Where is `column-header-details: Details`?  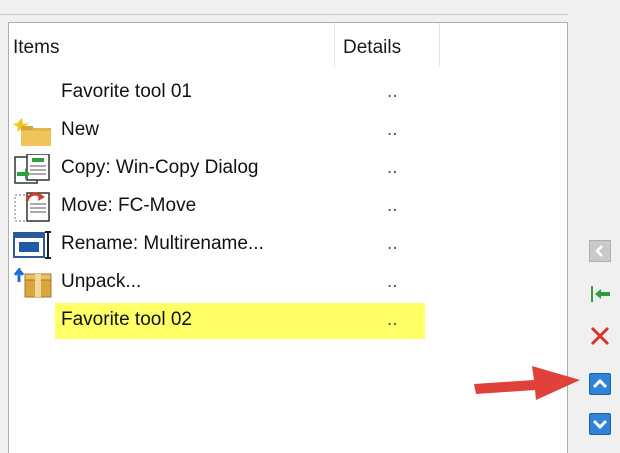
column-header-details: Details is located at coordinates (387, 45).